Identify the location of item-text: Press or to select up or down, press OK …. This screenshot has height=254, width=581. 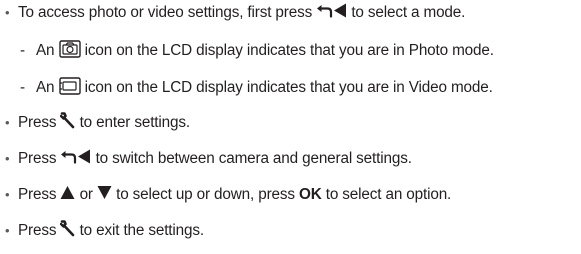
(235, 194).